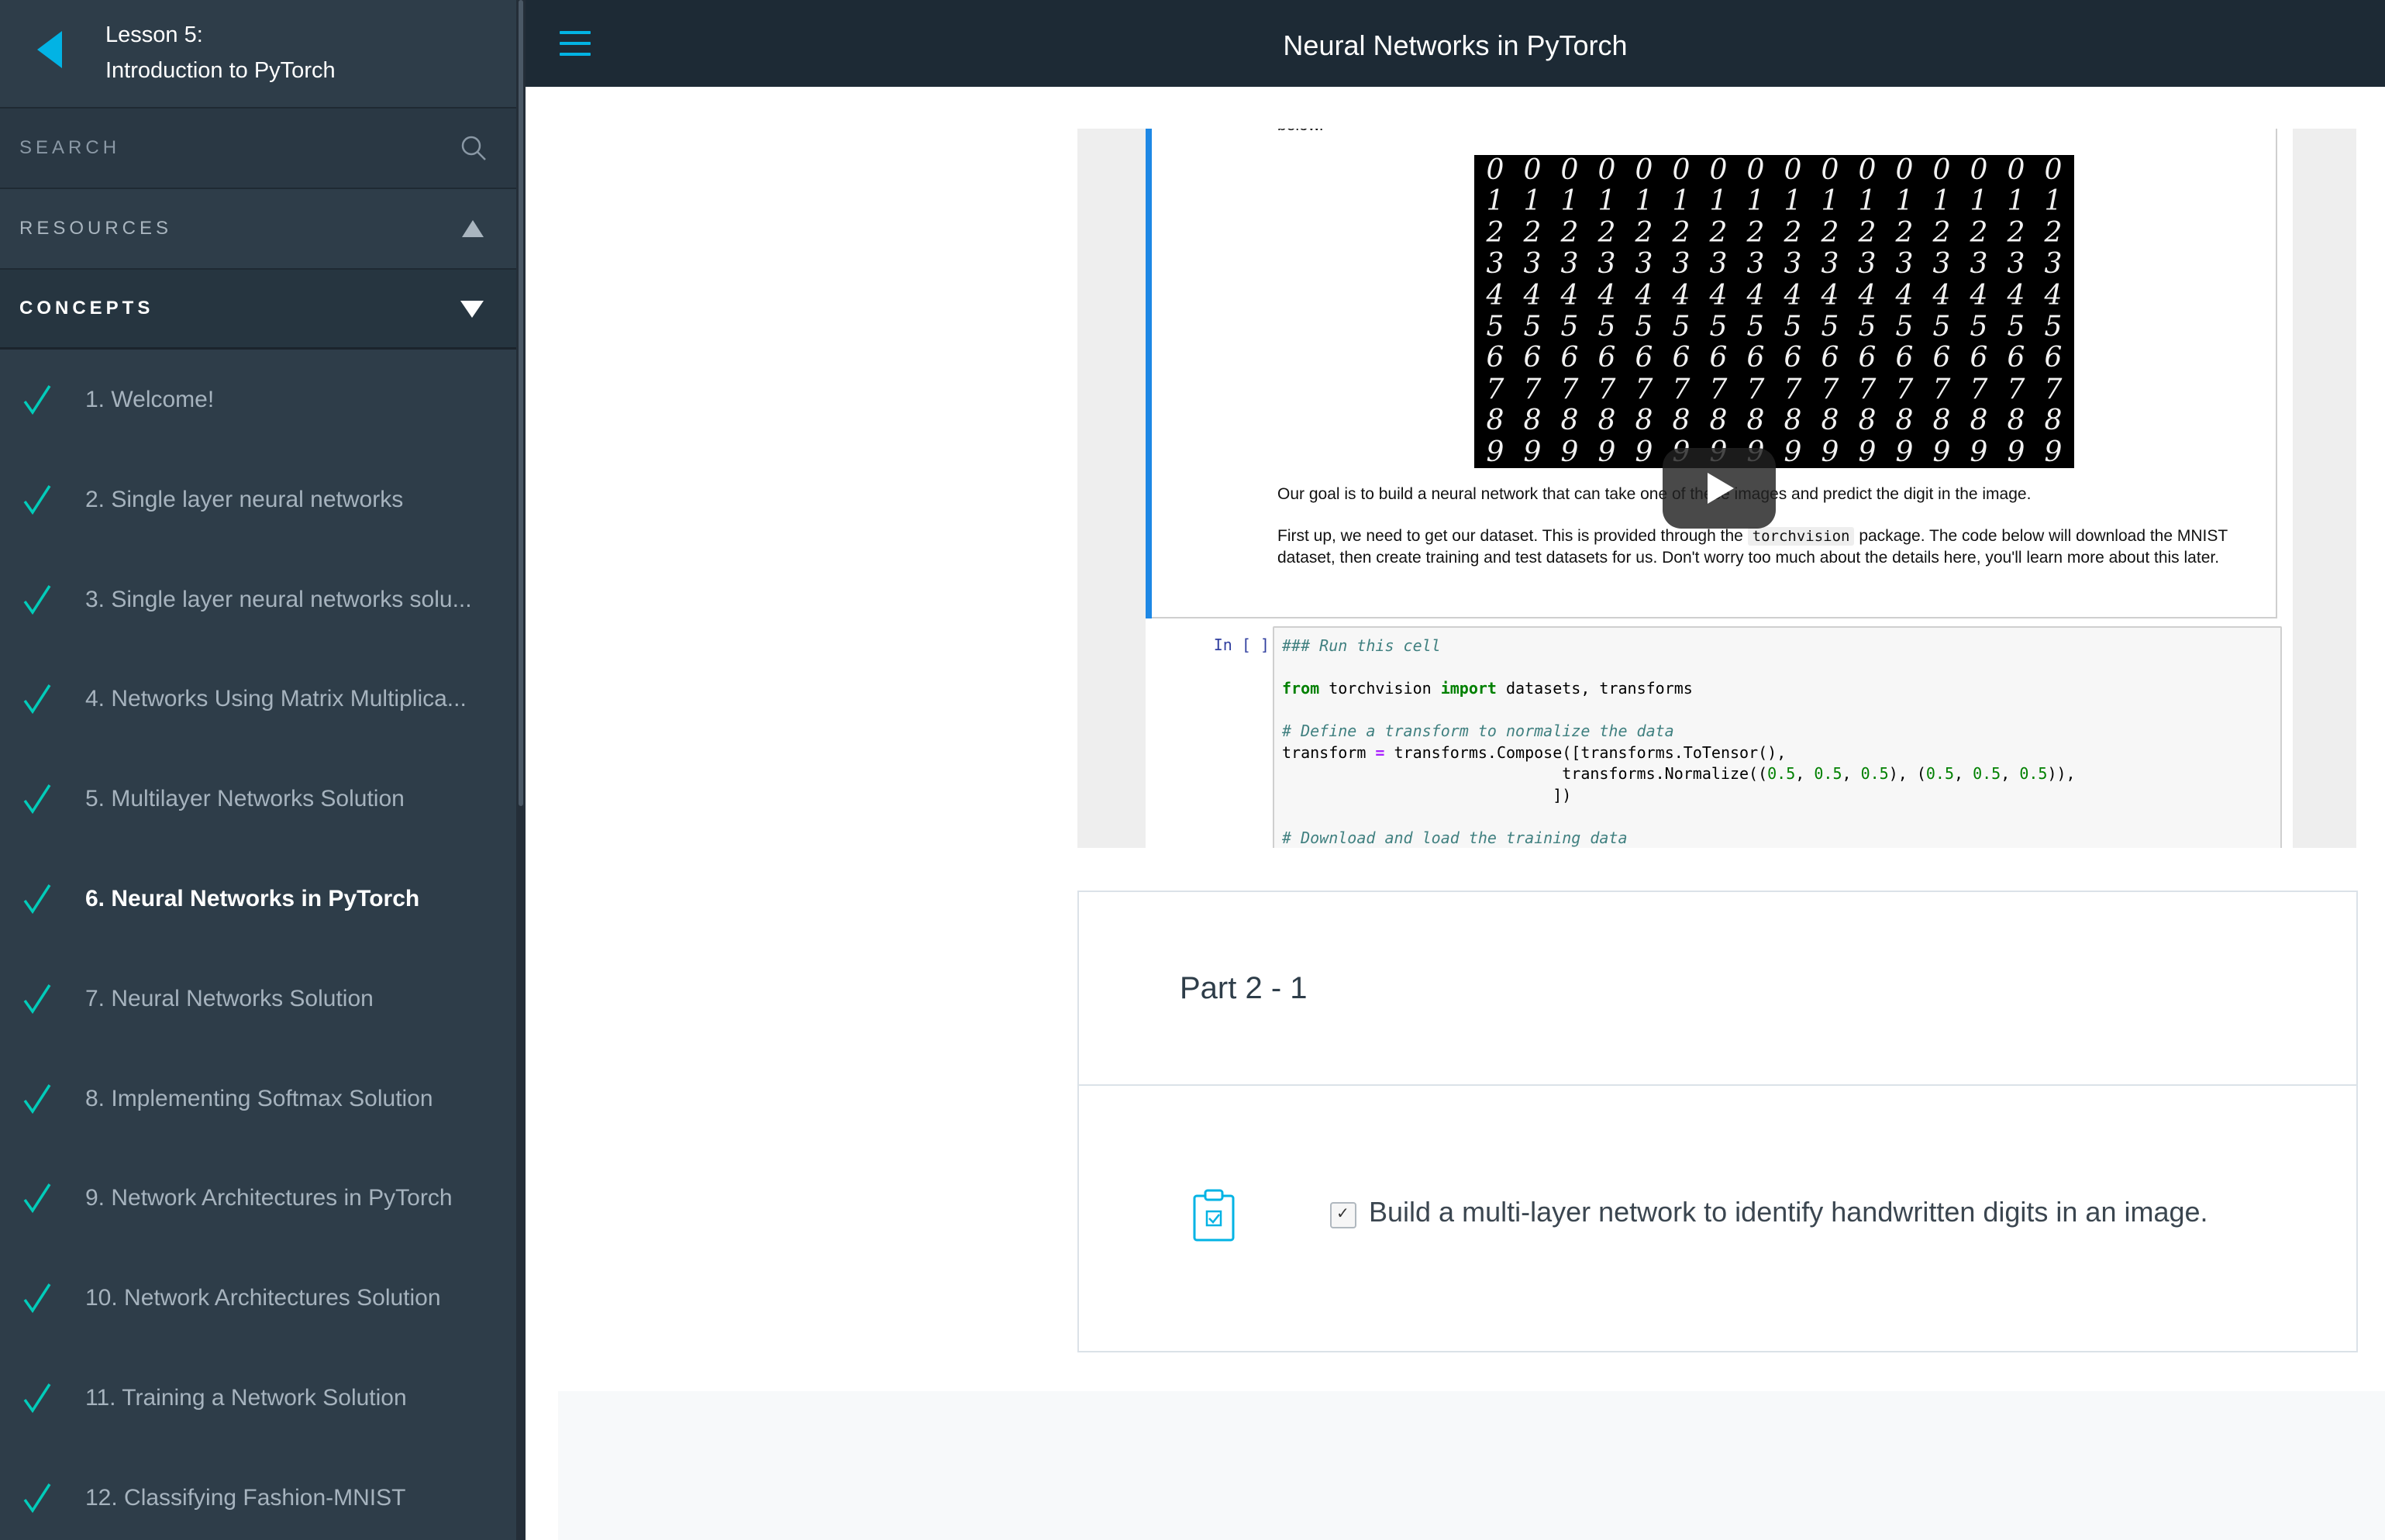 The height and width of the screenshot is (1540, 2385). What do you see at coordinates (221, 70) in the screenshot?
I see `lesson-name: Introduction to PyTorch` at bounding box center [221, 70].